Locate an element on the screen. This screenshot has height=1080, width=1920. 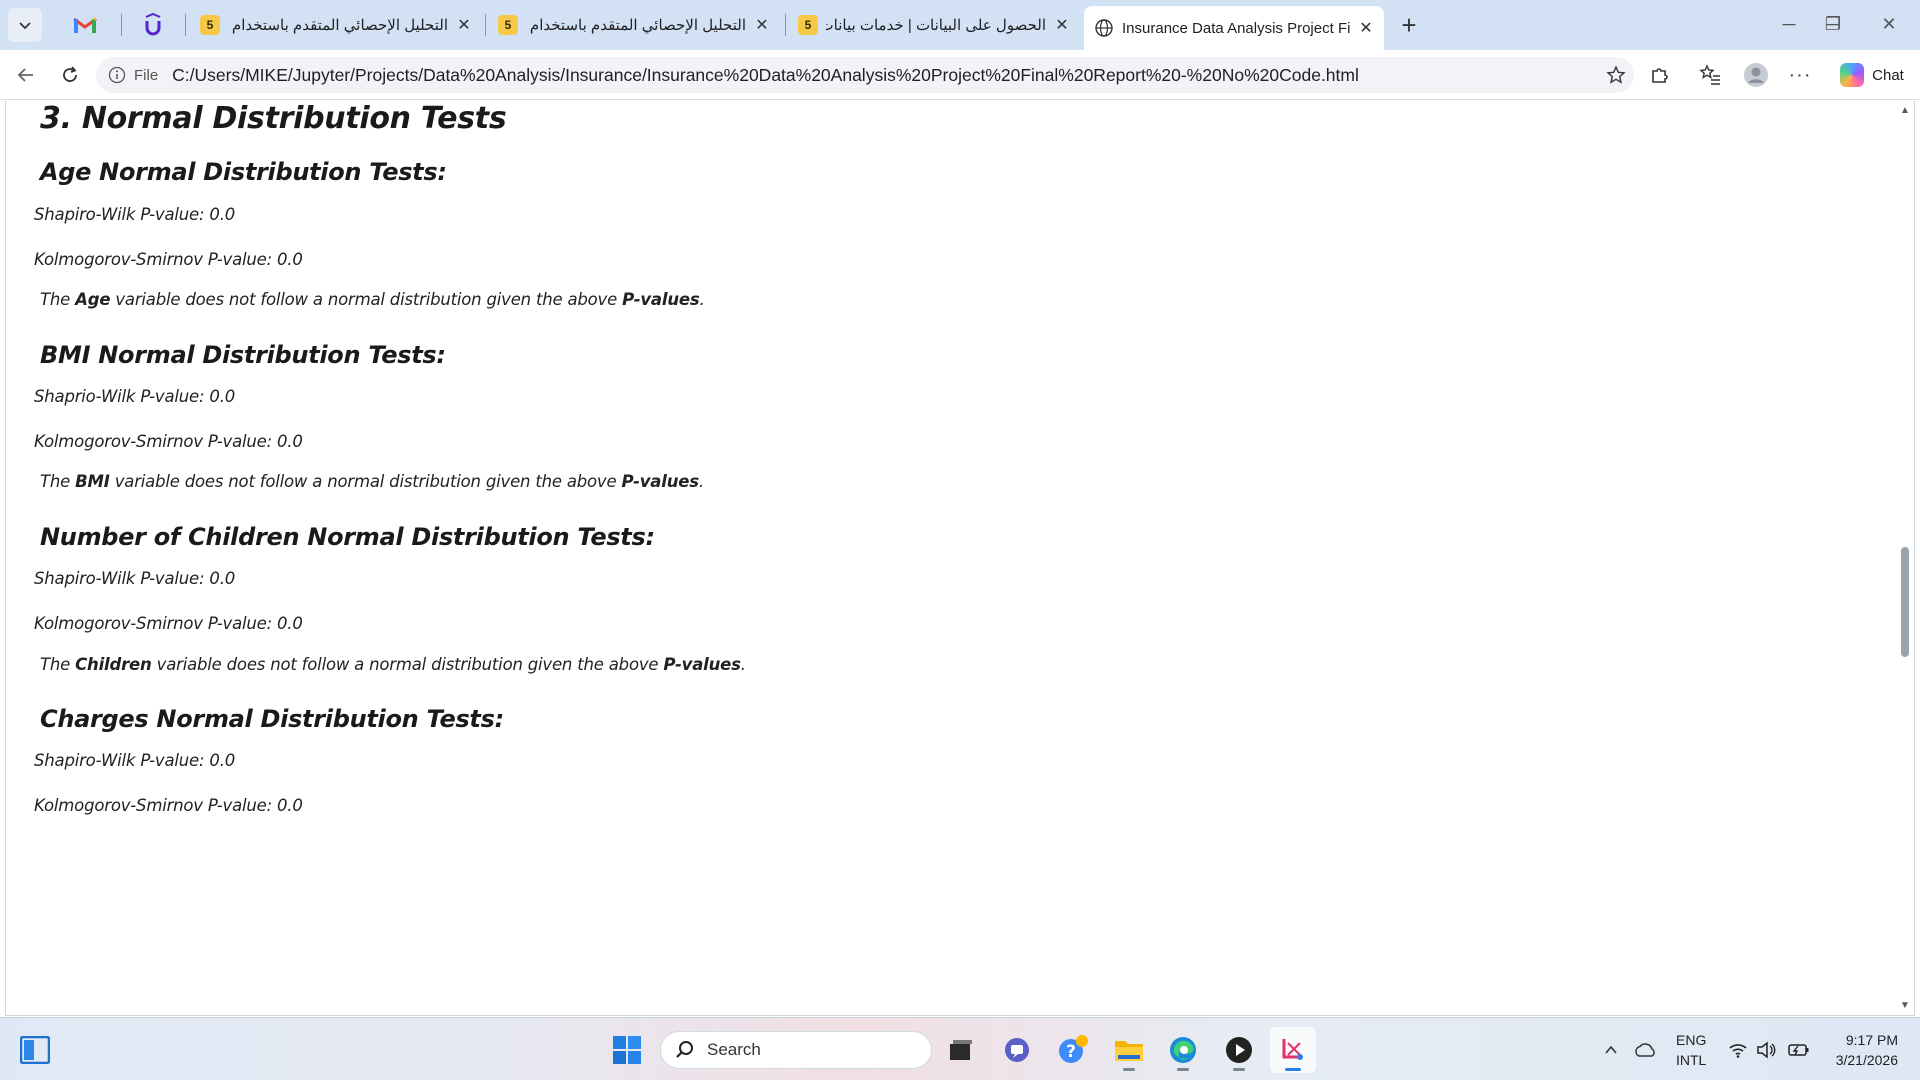
play-icon is located at coordinates (1239, 1050).